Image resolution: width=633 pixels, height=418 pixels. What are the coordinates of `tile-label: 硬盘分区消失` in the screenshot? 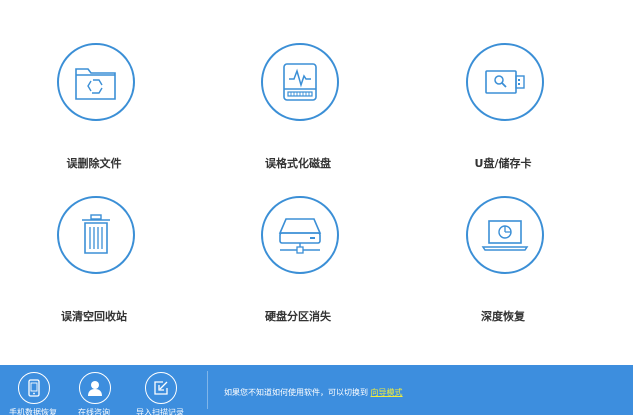 It's located at (298, 316).